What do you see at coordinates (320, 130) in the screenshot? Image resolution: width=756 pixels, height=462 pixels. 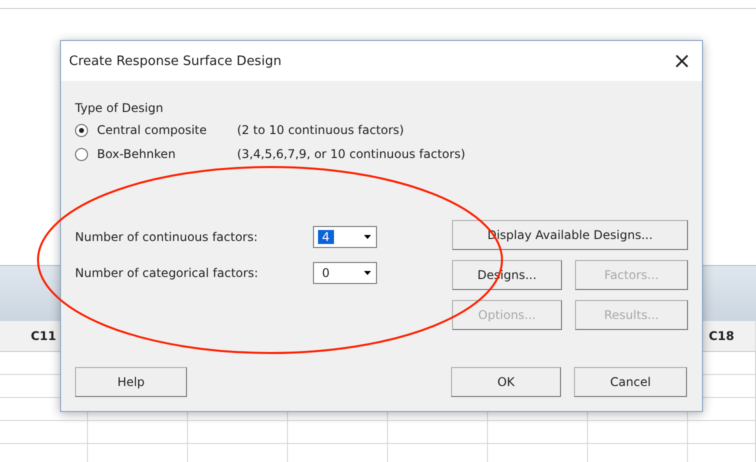 I see `option-note: (2 to 10 continuous factors)` at bounding box center [320, 130].